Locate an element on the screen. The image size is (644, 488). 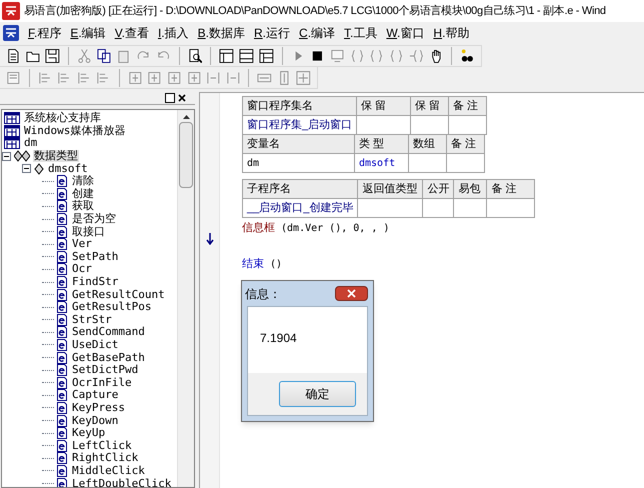
tree-item: dm is located at coordinates (30, 143).